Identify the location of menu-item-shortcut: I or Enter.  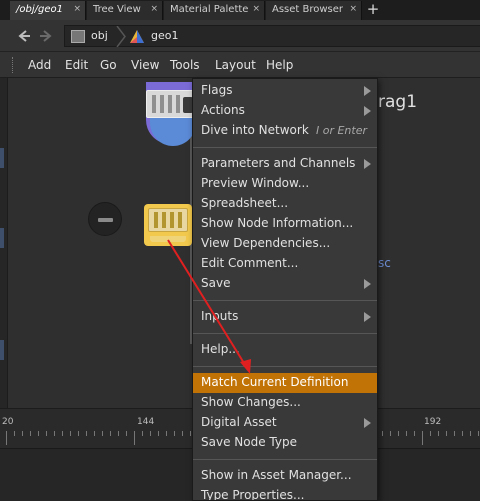
(341, 130).